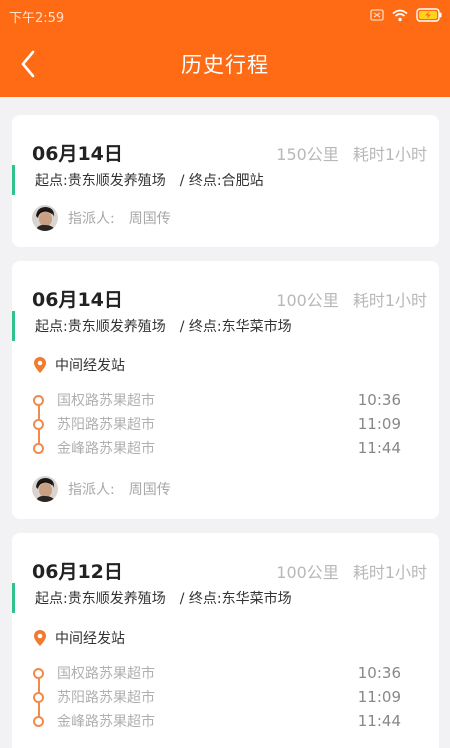 The width and height of the screenshot is (450, 748). I want to click on header-bar: 下午2:59 历史行程, so click(225, 48).